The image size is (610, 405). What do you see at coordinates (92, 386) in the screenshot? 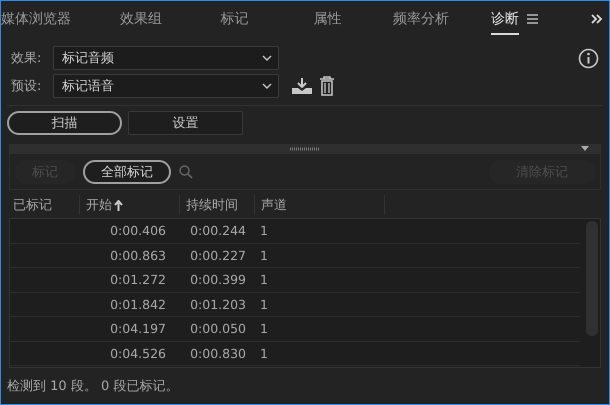
I see `status-text: 检测到 10 段。 0 段已标记。` at bounding box center [92, 386].